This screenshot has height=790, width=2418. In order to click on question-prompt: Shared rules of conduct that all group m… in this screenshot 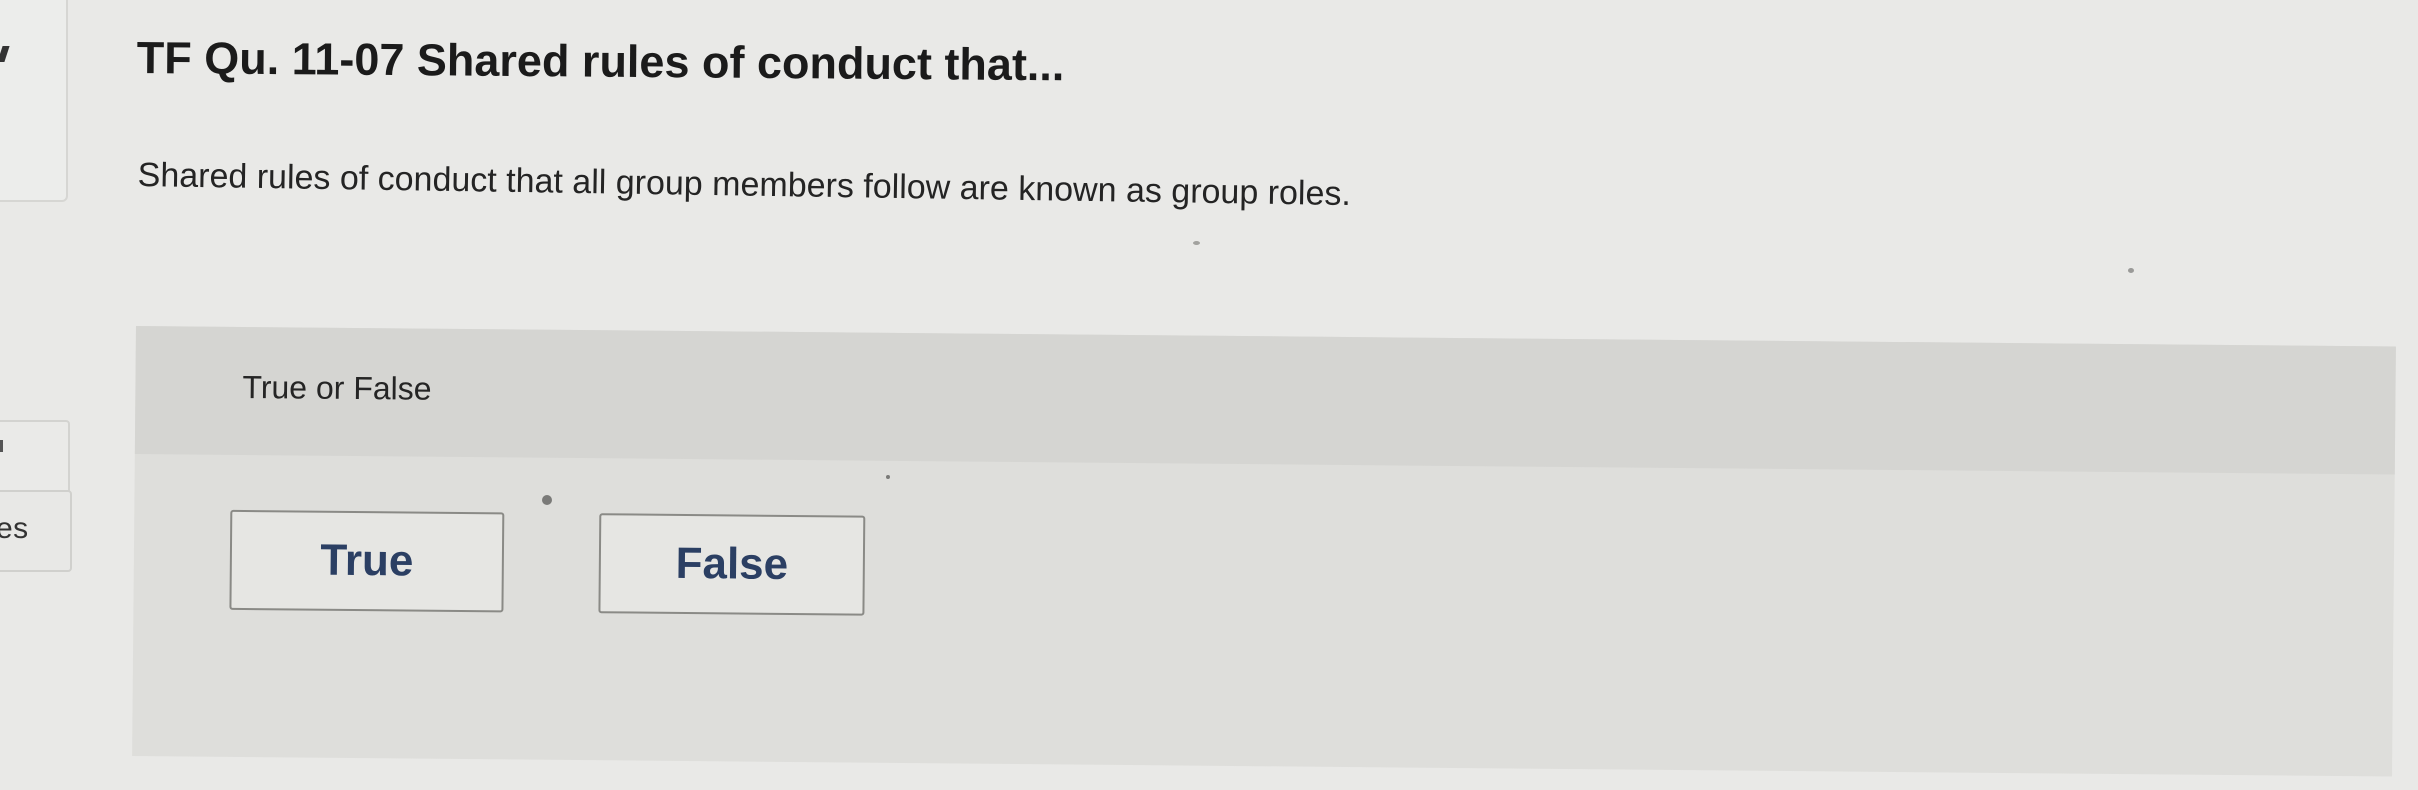, I will do `click(744, 185)`.